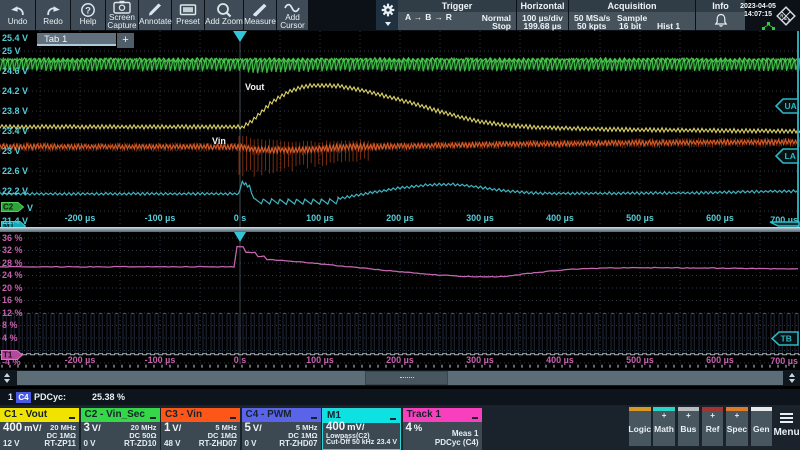 The image size is (800, 450). What do you see at coordinates (8, 355) in the screenshot?
I see `svg-text: T1` at bounding box center [8, 355].